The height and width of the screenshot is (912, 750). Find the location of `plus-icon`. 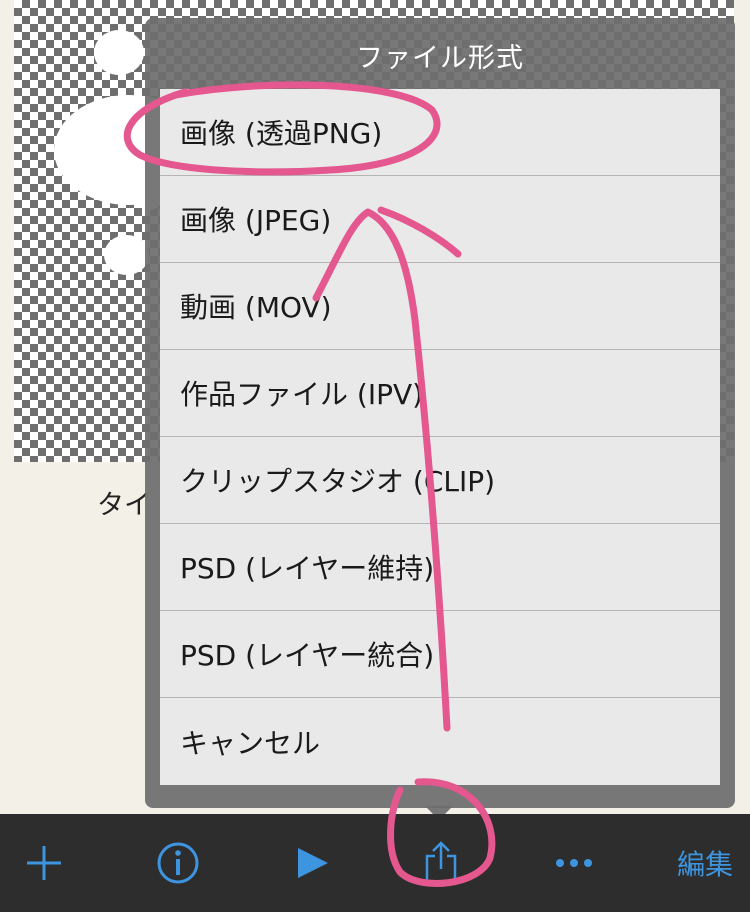

plus-icon is located at coordinates (44, 863).